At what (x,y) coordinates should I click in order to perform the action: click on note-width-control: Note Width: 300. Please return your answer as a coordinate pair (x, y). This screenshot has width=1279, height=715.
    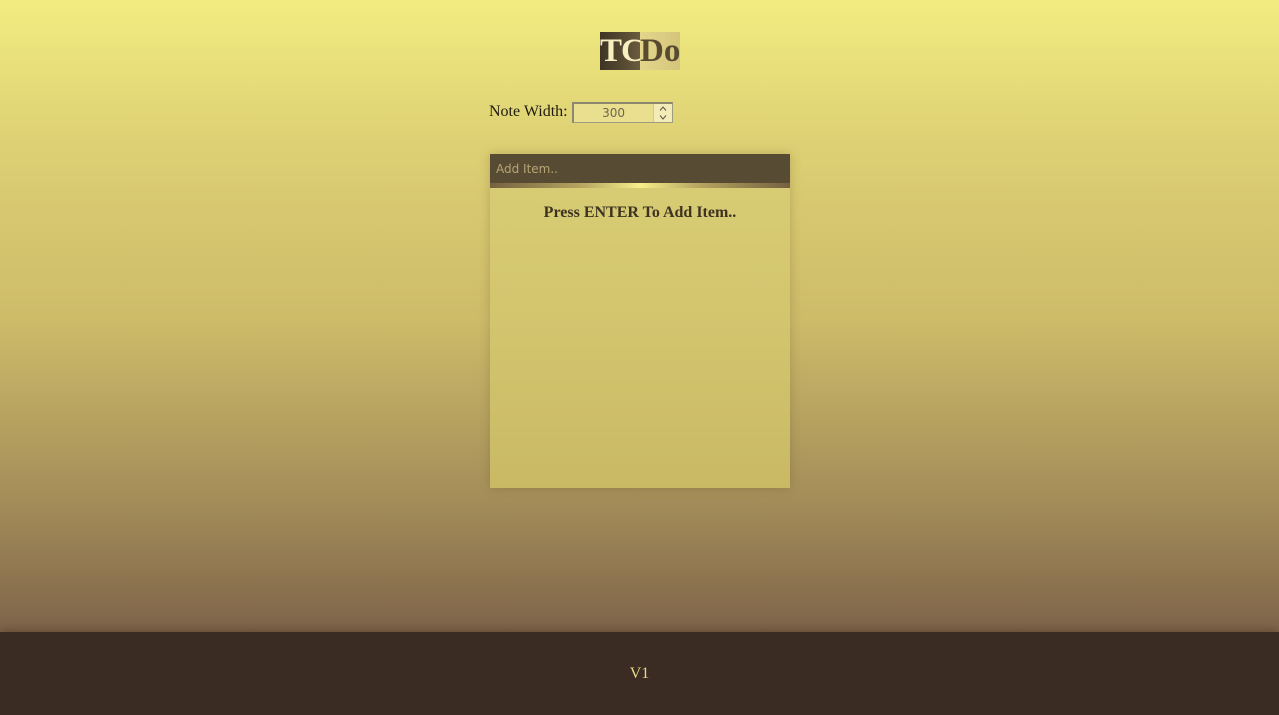
    Looking at the image, I should click on (581, 112).